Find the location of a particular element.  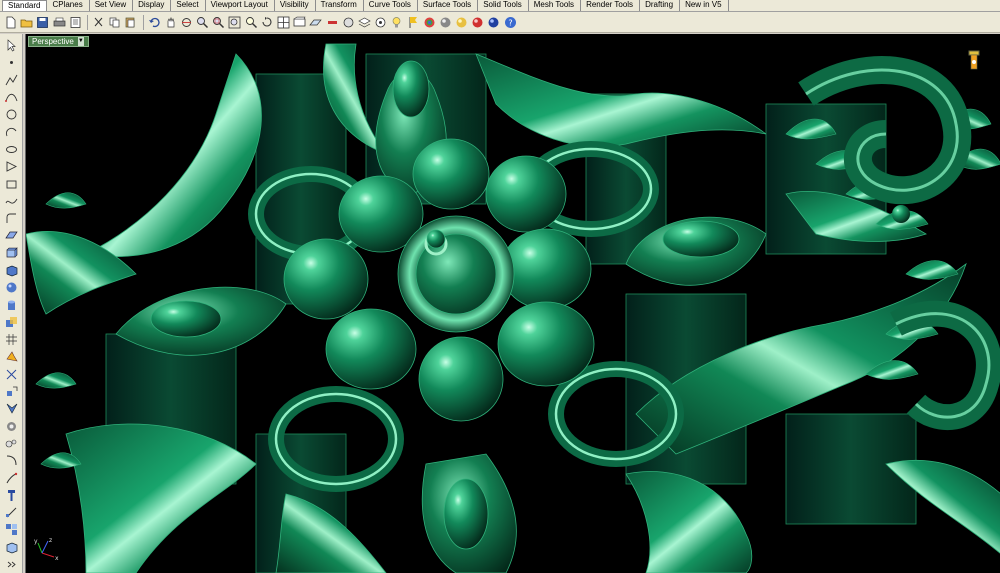

scale-objects-icon is located at coordinates (11, 443).